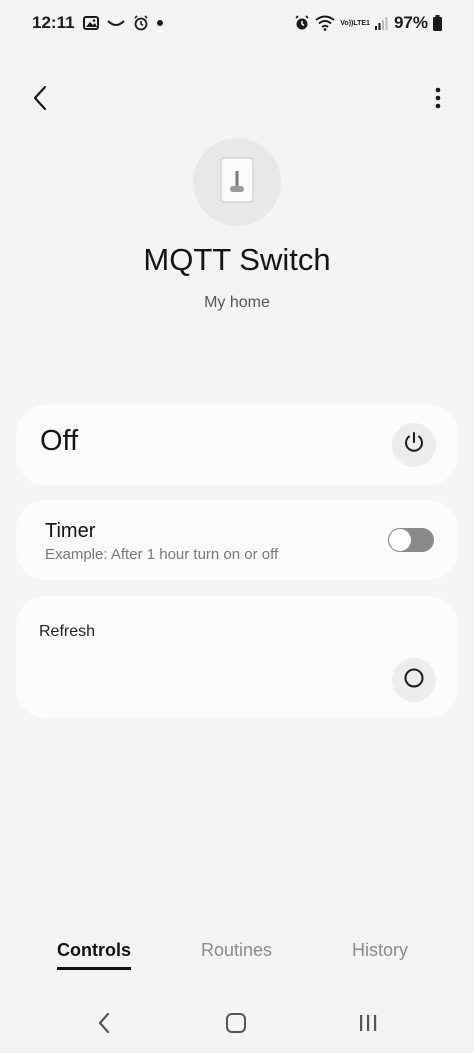 The height and width of the screenshot is (1053, 474). Describe the element at coordinates (159, 23) in the screenshot. I see `notification-dot` at that location.